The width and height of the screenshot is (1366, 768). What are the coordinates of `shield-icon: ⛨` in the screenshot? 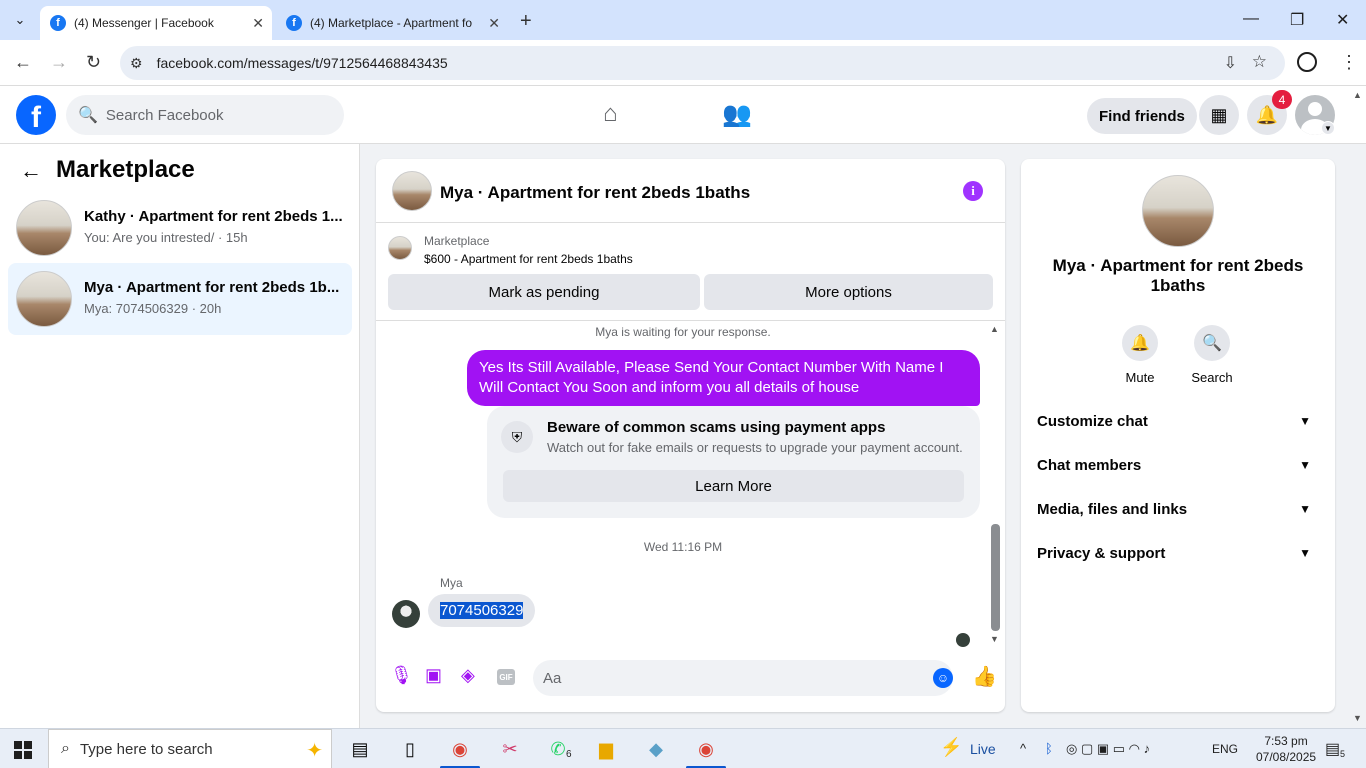 It's located at (517, 437).